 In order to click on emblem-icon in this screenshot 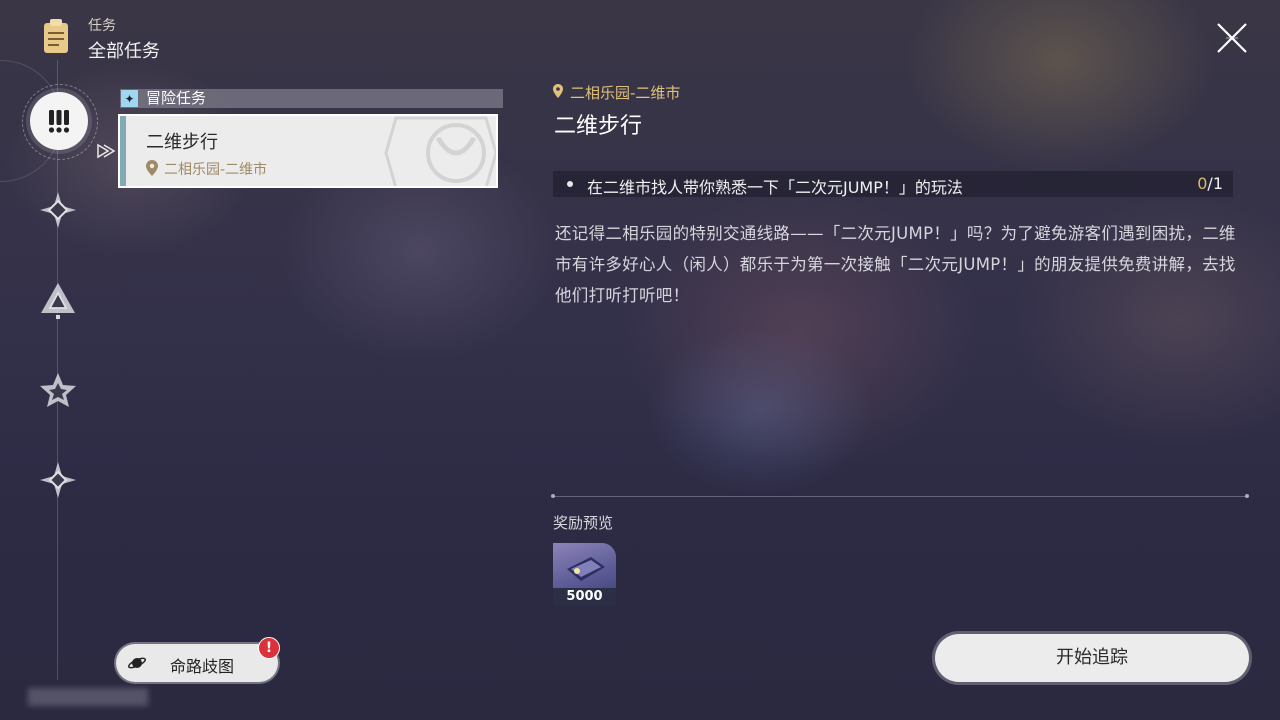, I will do `click(440, 151)`.